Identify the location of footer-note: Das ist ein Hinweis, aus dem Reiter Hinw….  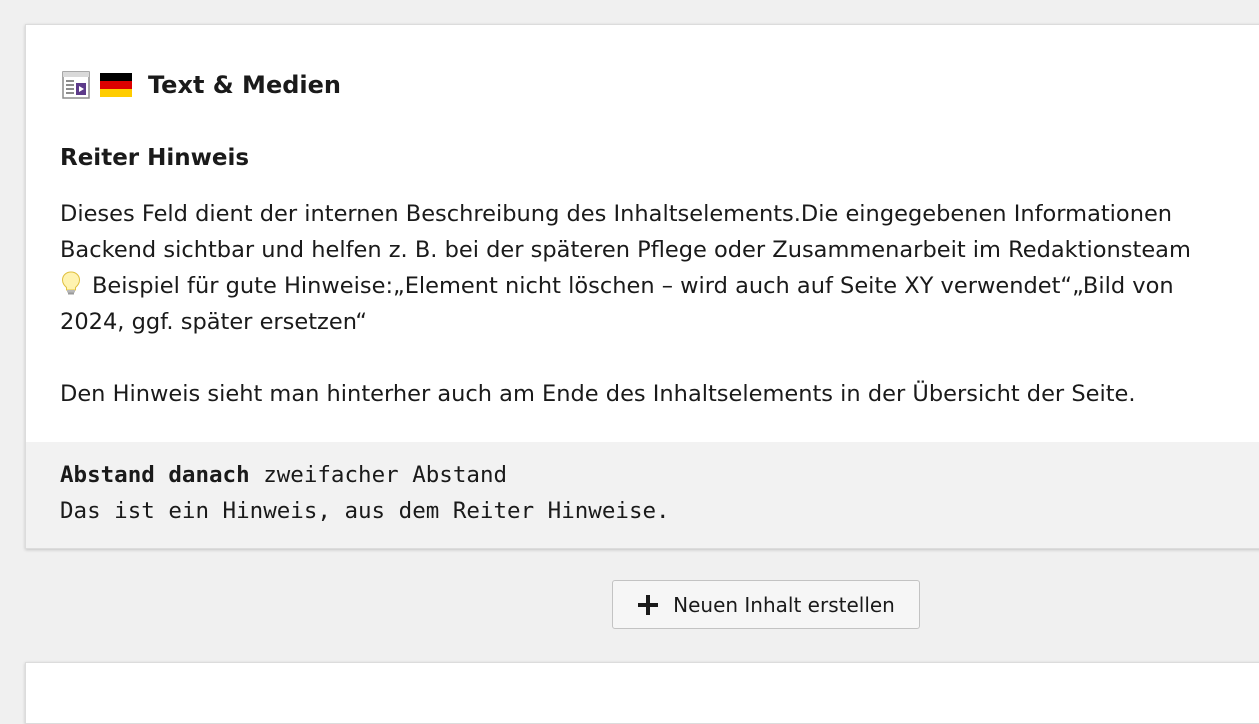
(365, 511).